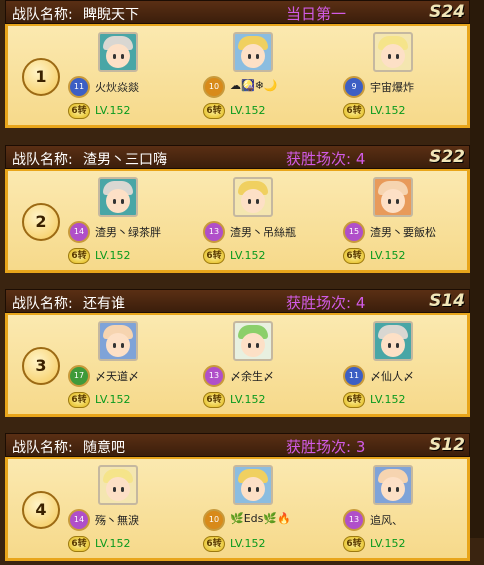 The width and height of the screenshot is (484, 565). What do you see at coordinates (260, 518) in the screenshot?
I see `member-name: 🌿Eds🌿🔥` at bounding box center [260, 518].